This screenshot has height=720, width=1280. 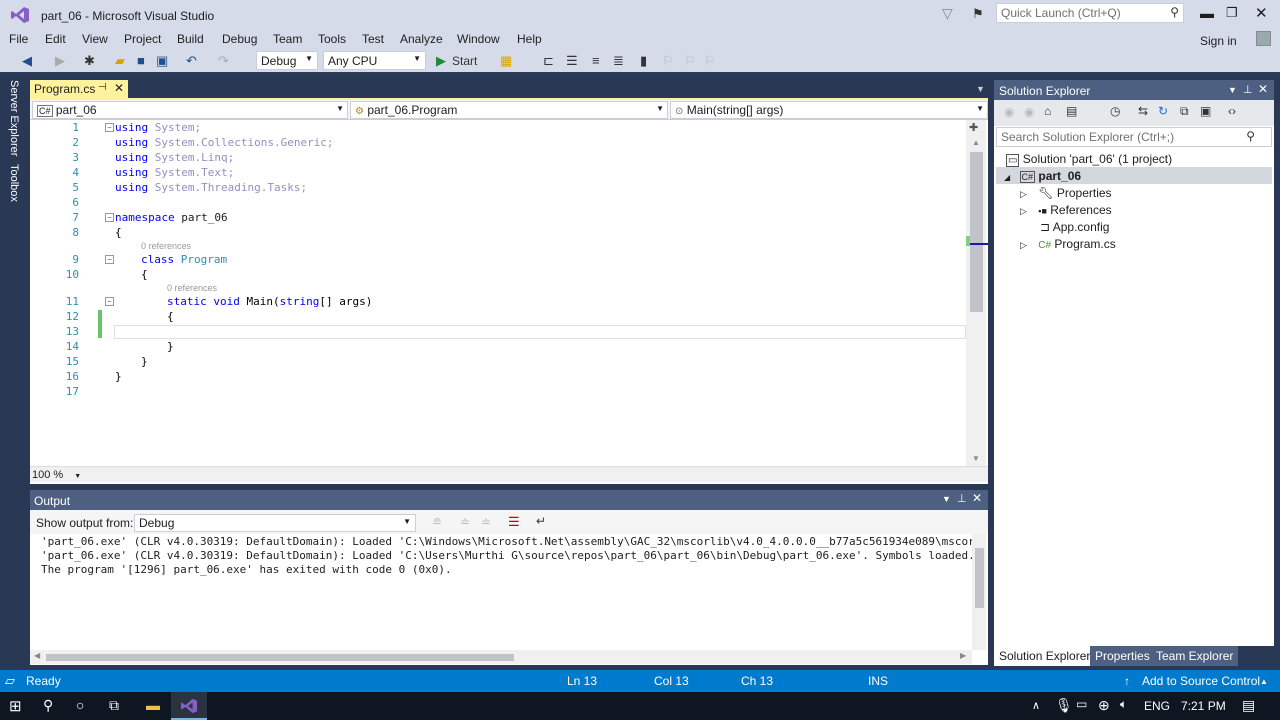 What do you see at coordinates (37, 655) in the screenshot?
I see `scroll-left-icon: ◀` at bounding box center [37, 655].